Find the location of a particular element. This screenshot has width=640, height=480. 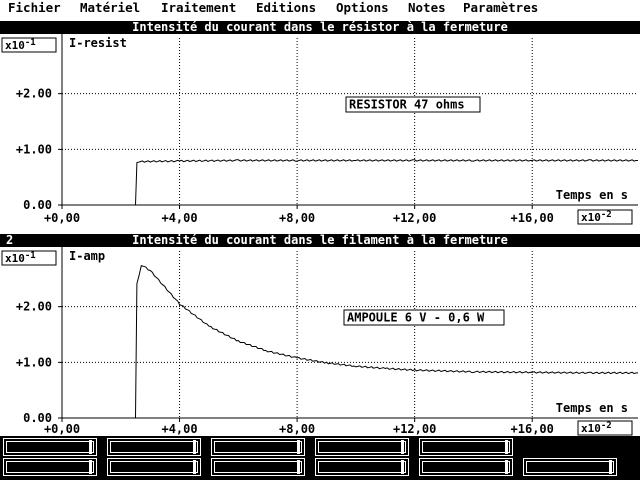

loupe-button: Loupe is located at coordinates (154, 467).